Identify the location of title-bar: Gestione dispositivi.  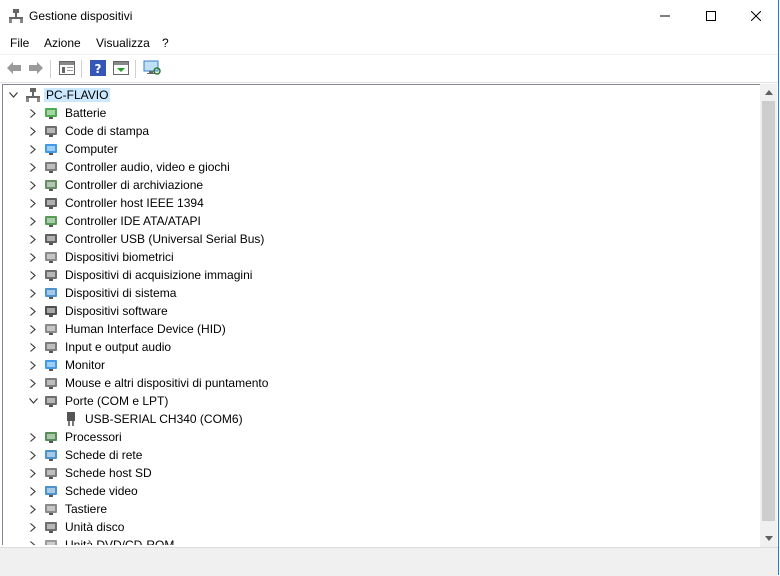
(389, 16).